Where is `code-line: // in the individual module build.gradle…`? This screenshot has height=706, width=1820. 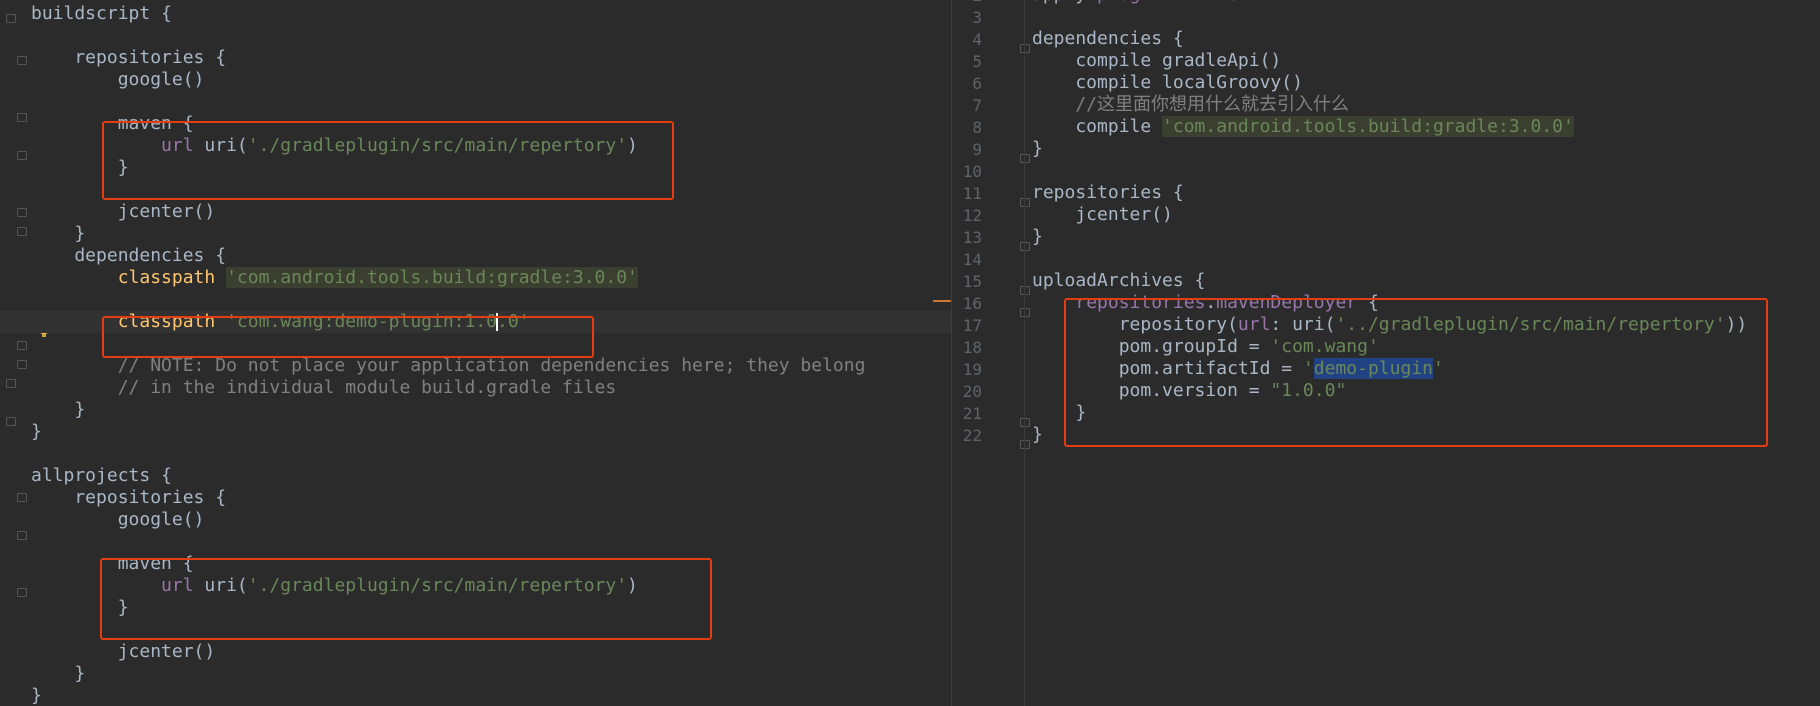 code-line: // in the individual module build.gradle… is located at coordinates (491, 388).